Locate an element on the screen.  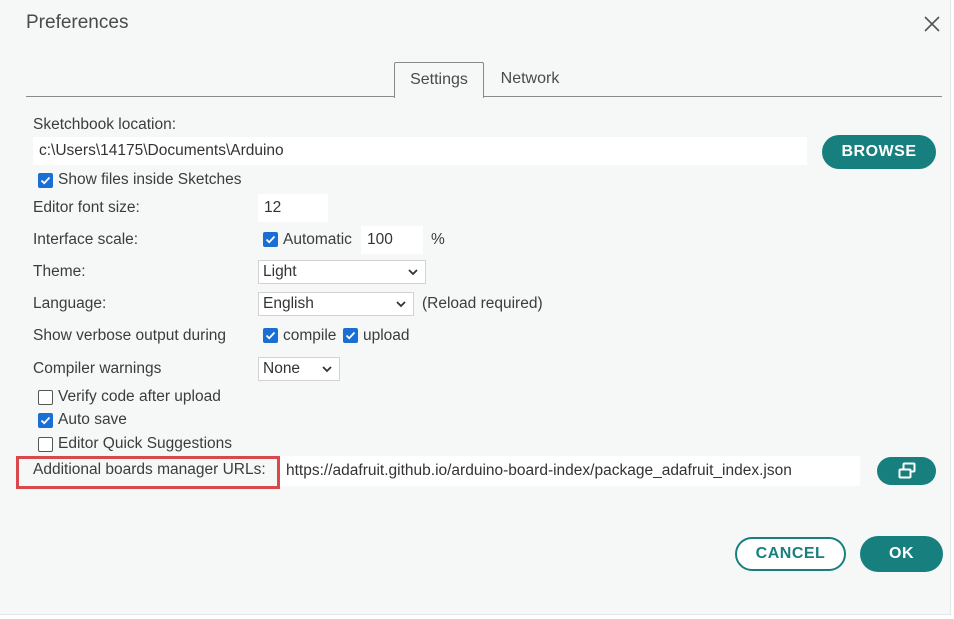
autosave-checkbox is located at coordinates (45, 420).